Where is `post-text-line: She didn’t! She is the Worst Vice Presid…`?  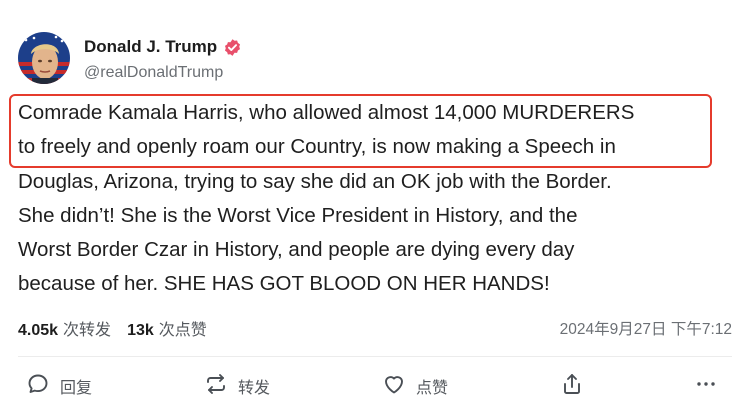 post-text-line: She didn’t! She is the Worst Vice Presid… is located at coordinates (298, 215).